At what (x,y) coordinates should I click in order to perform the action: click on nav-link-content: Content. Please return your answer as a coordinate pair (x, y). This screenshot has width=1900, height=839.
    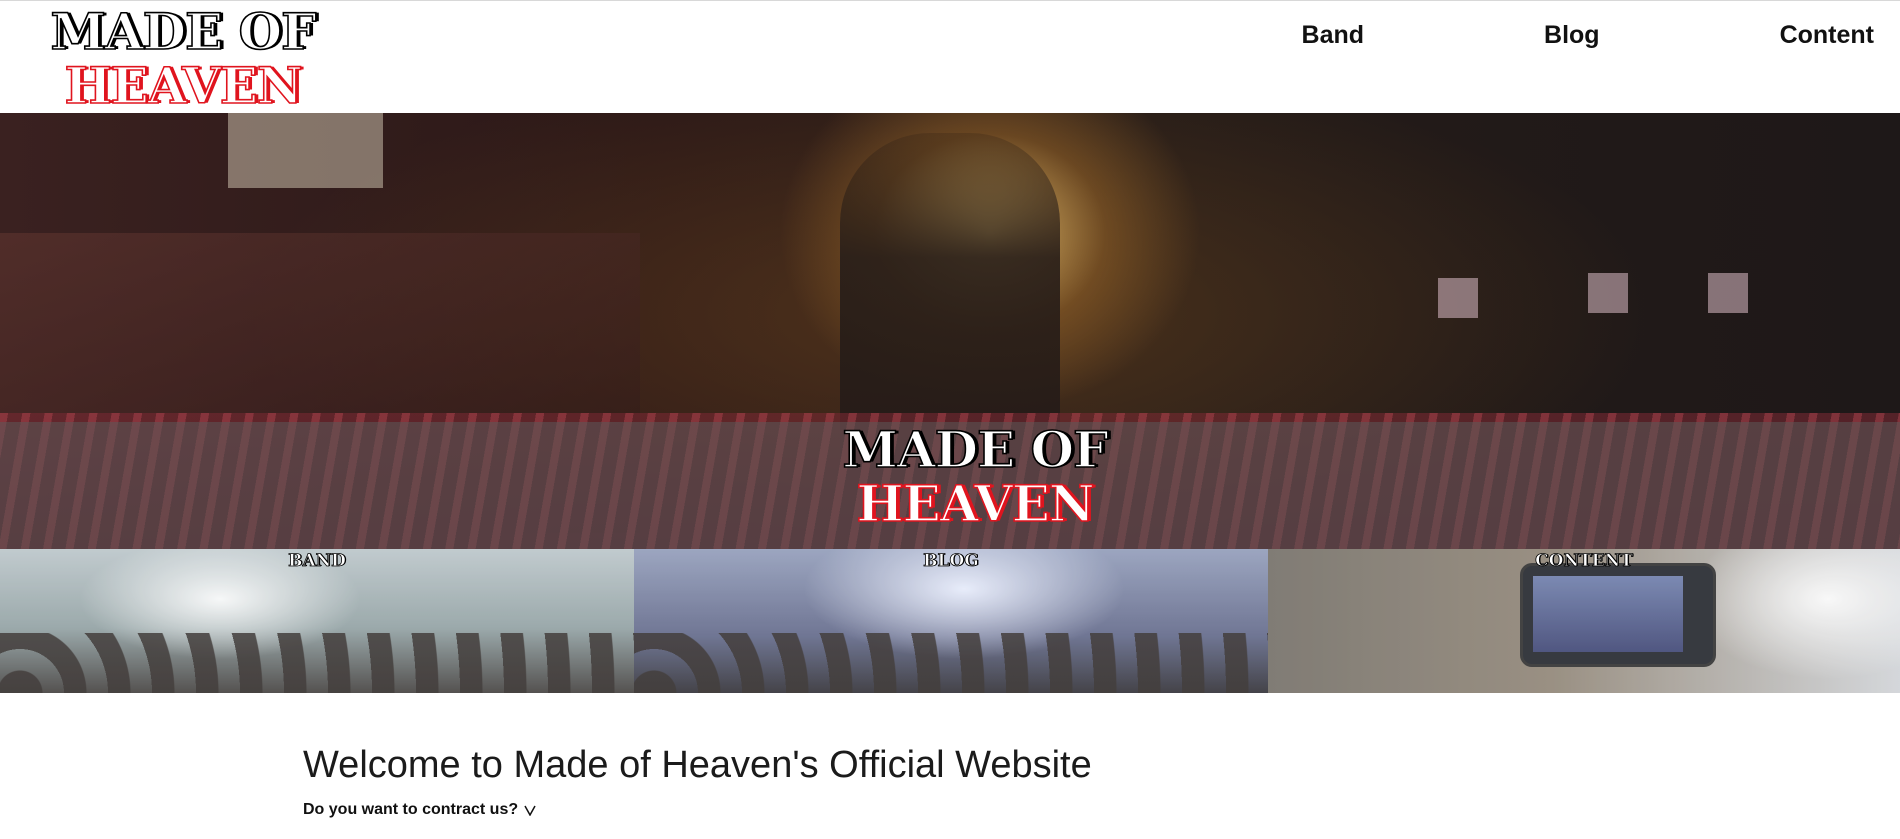
    Looking at the image, I should click on (1827, 35).